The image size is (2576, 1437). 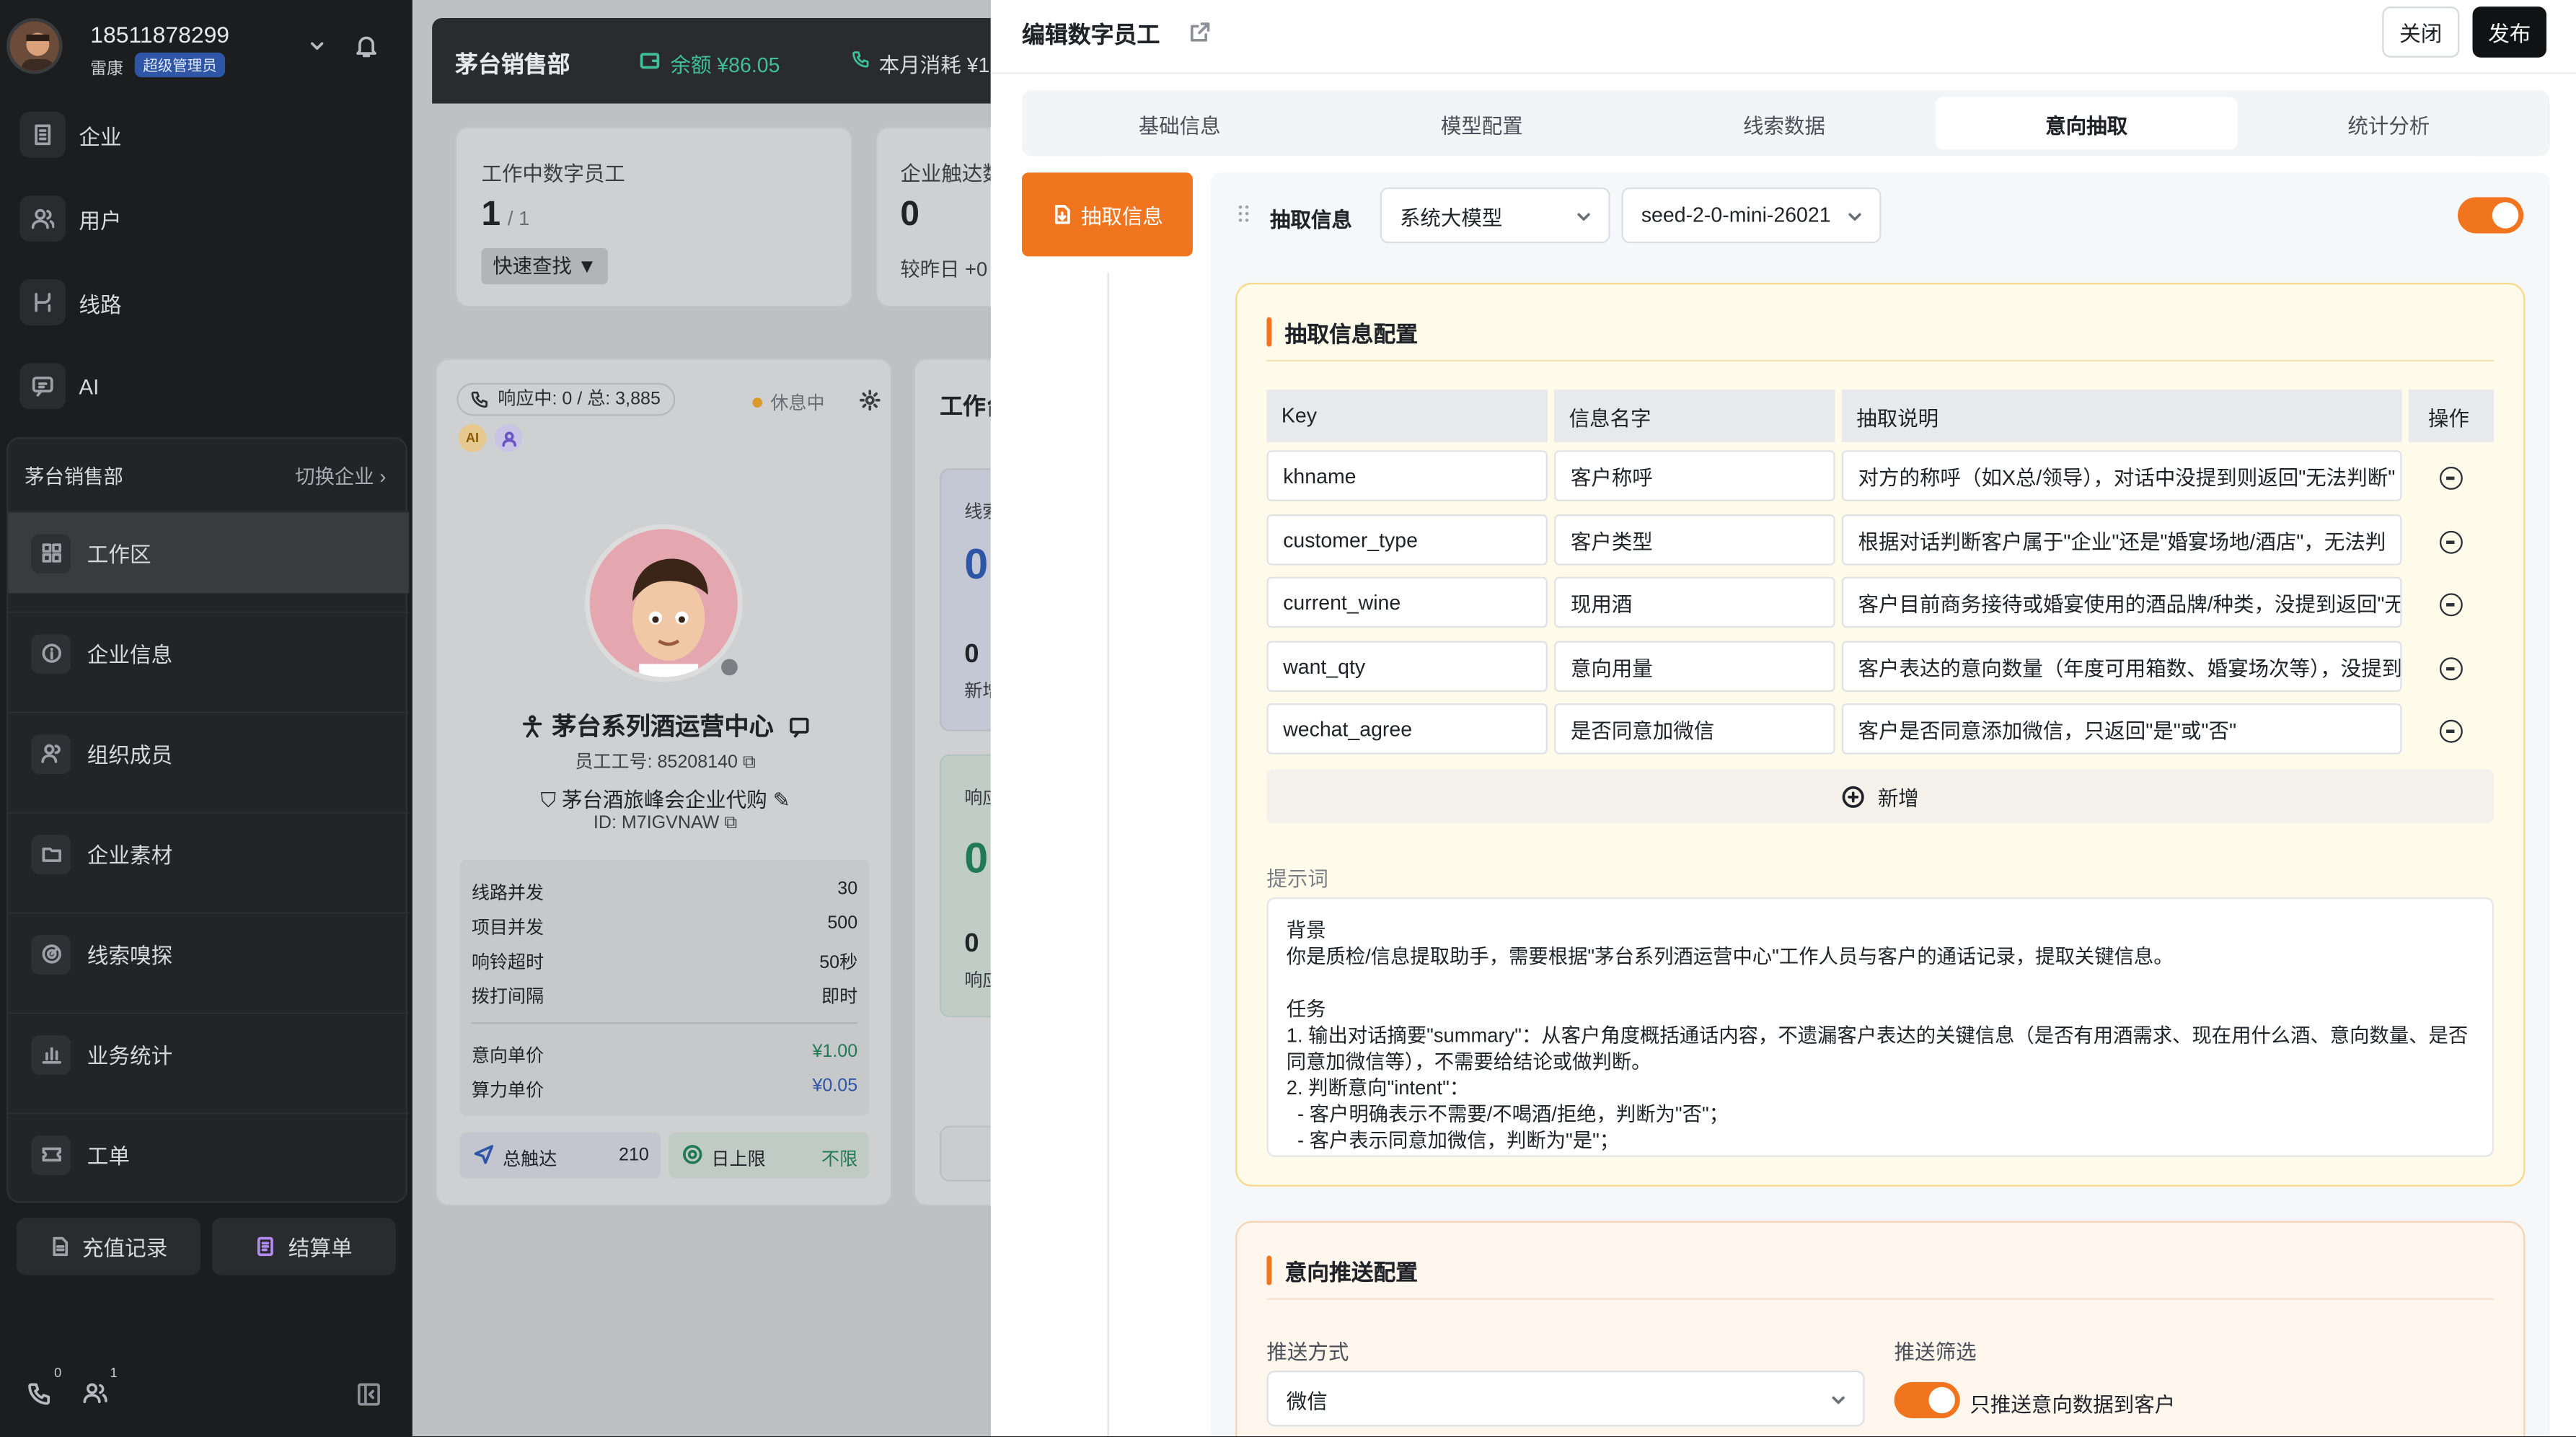 I want to click on tab-intent-extraction: 意向抽取, so click(x=2086, y=123).